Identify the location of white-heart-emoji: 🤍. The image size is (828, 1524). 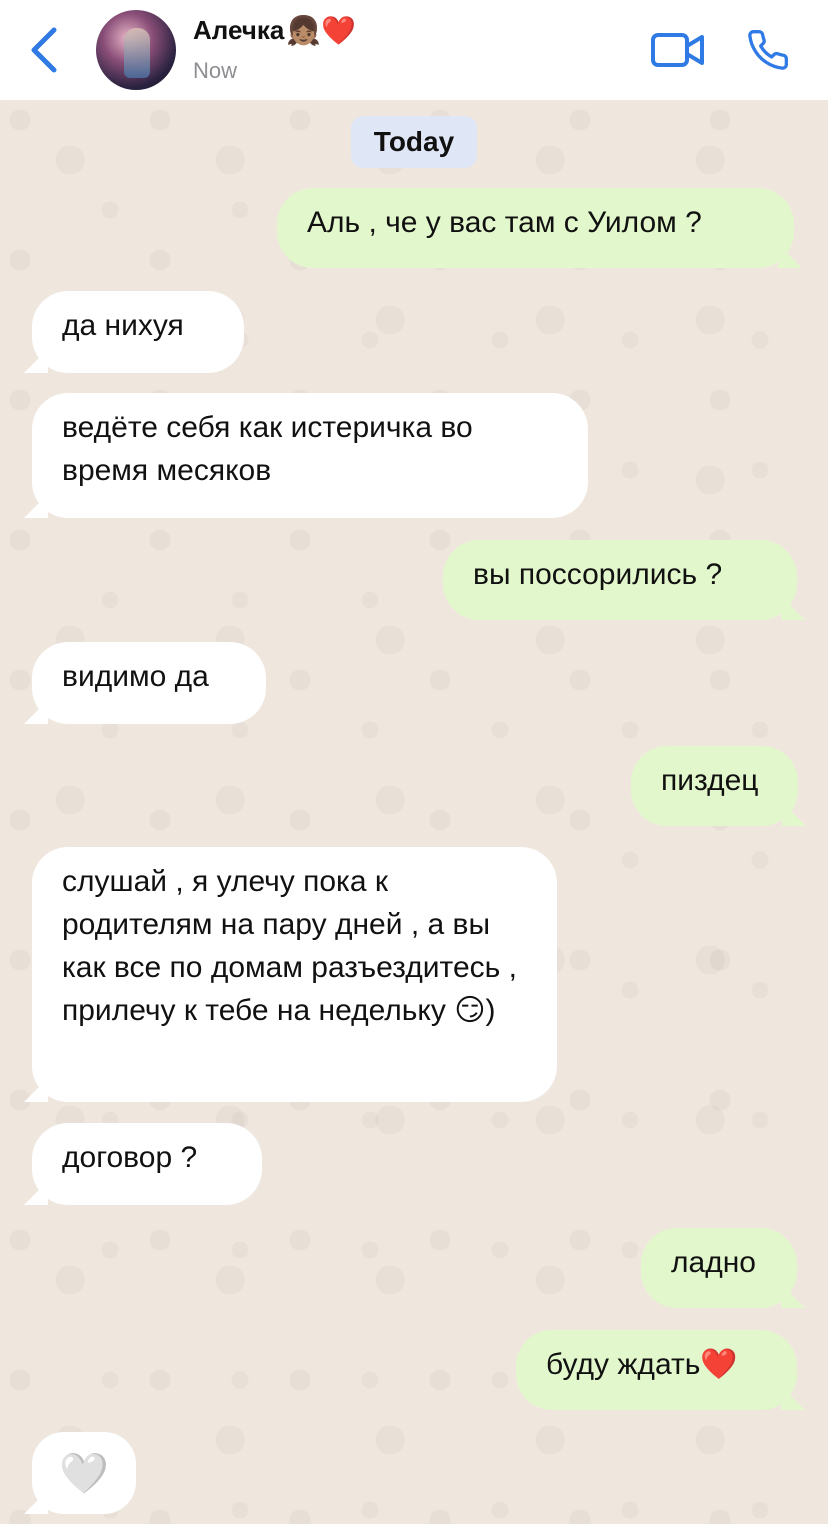
(84, 1473).